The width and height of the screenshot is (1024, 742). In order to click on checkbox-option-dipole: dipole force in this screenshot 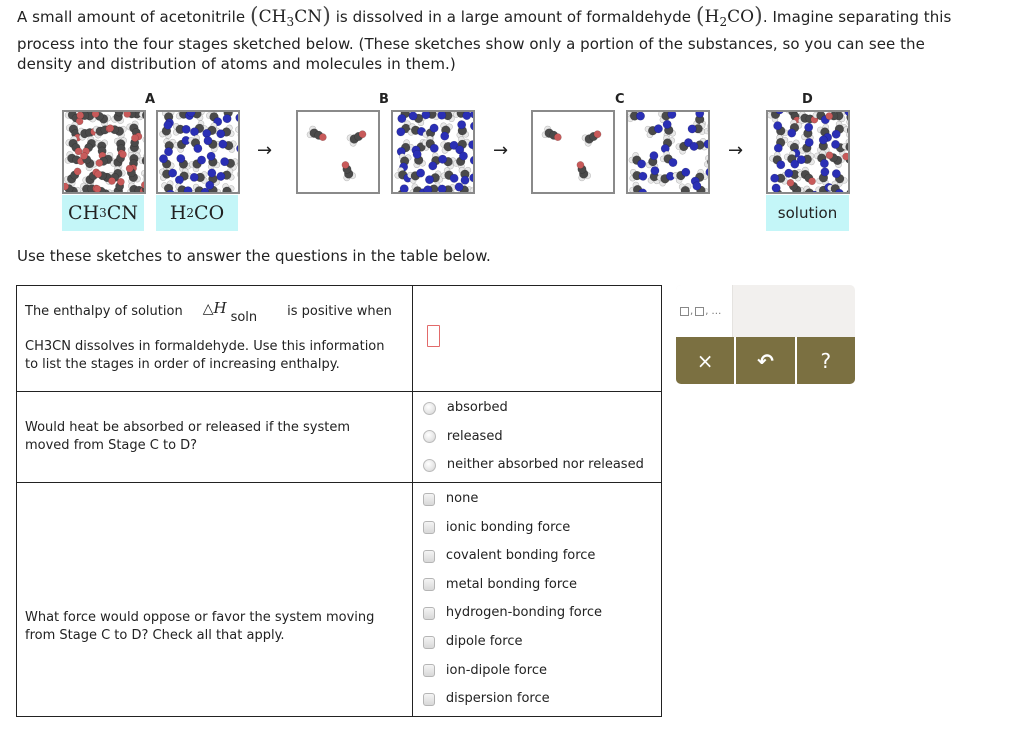, I will do `click(537, 642)`.